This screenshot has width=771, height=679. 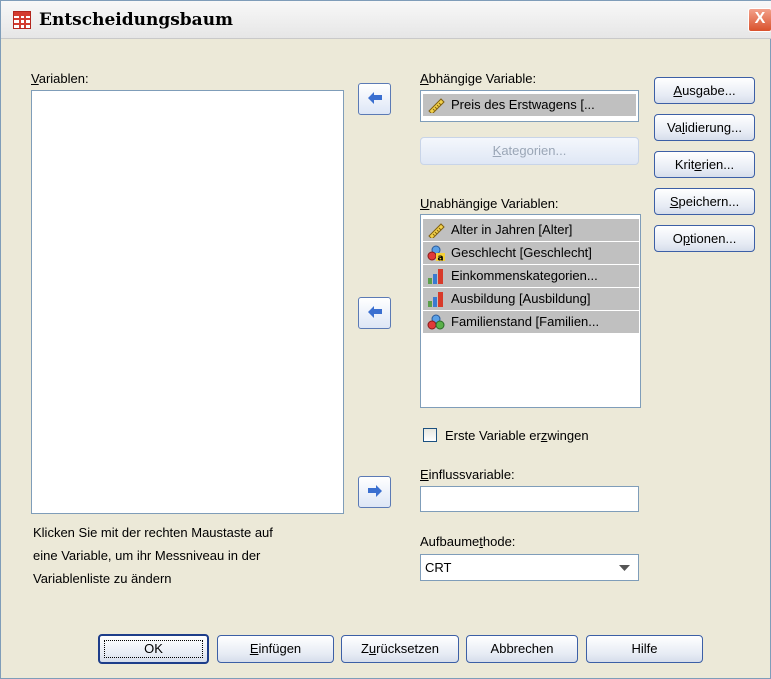 I want to click on hint-line-3: Variablenliste zu ändern, so click(x=102, y=578).